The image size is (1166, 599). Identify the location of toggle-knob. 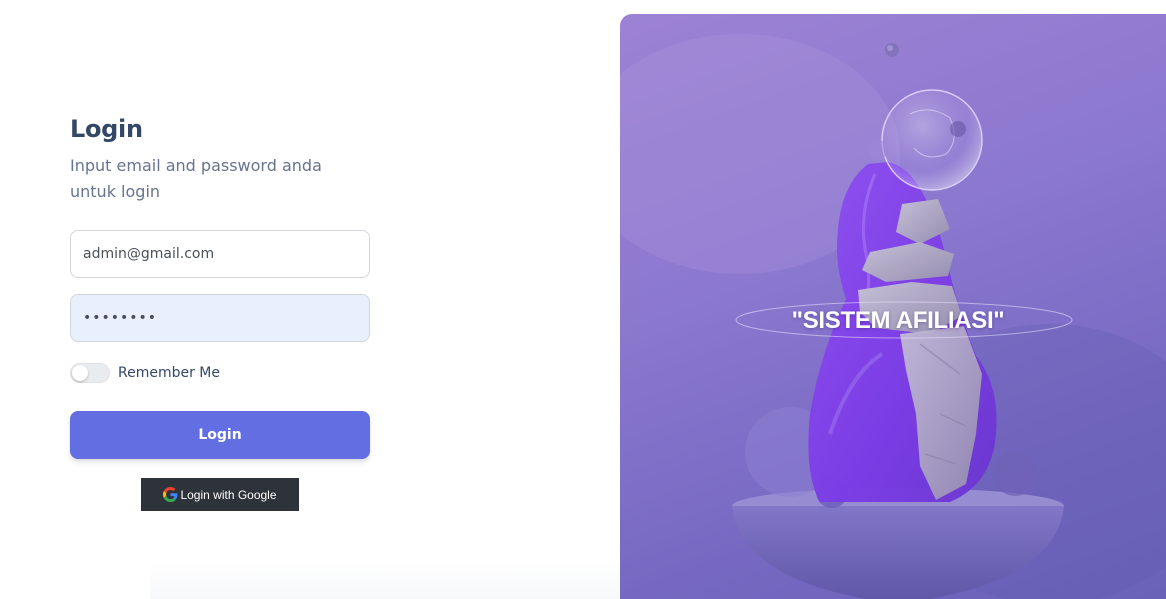
(80, 373).